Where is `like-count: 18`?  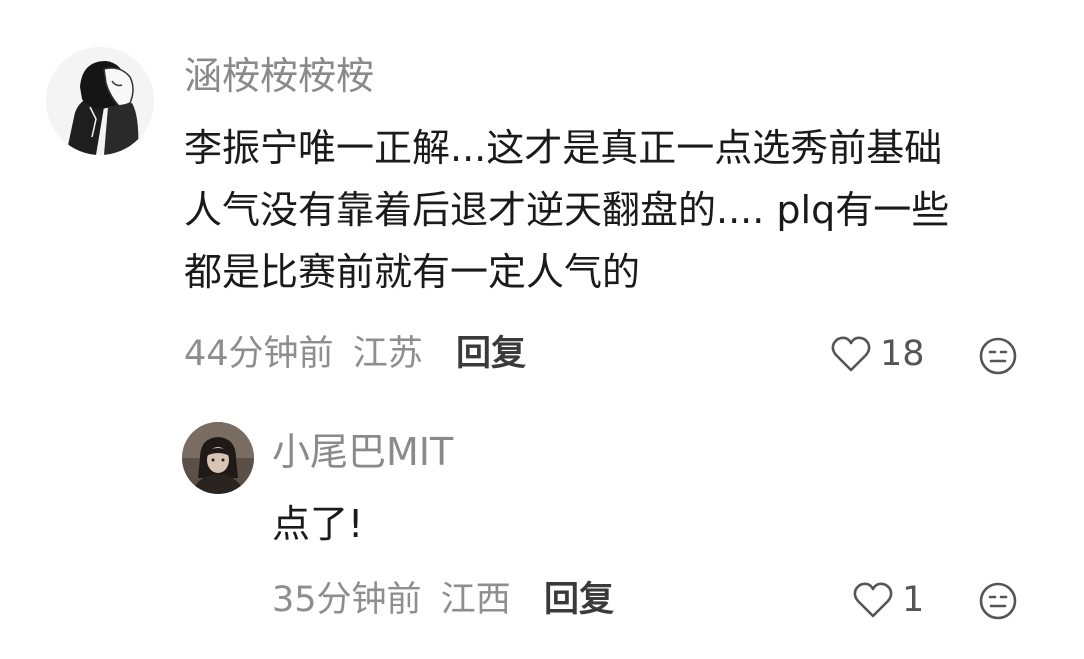
like-count: 18 is located at coordinates (902, 353).